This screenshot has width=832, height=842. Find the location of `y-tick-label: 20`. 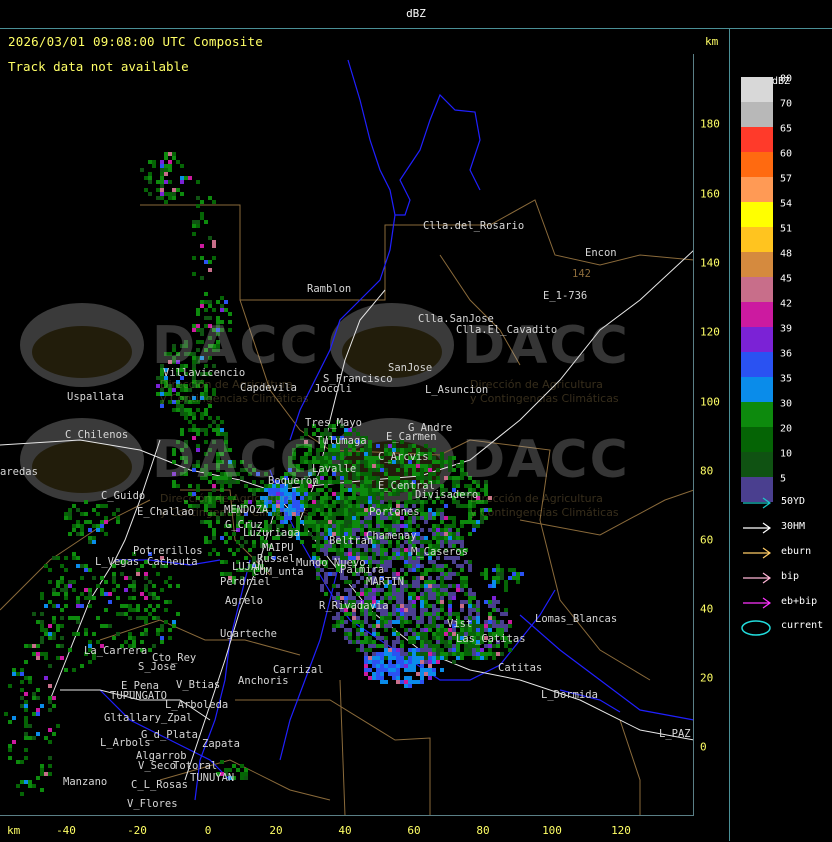

y-tick-label: 20 is located at coordinates (707, 678).